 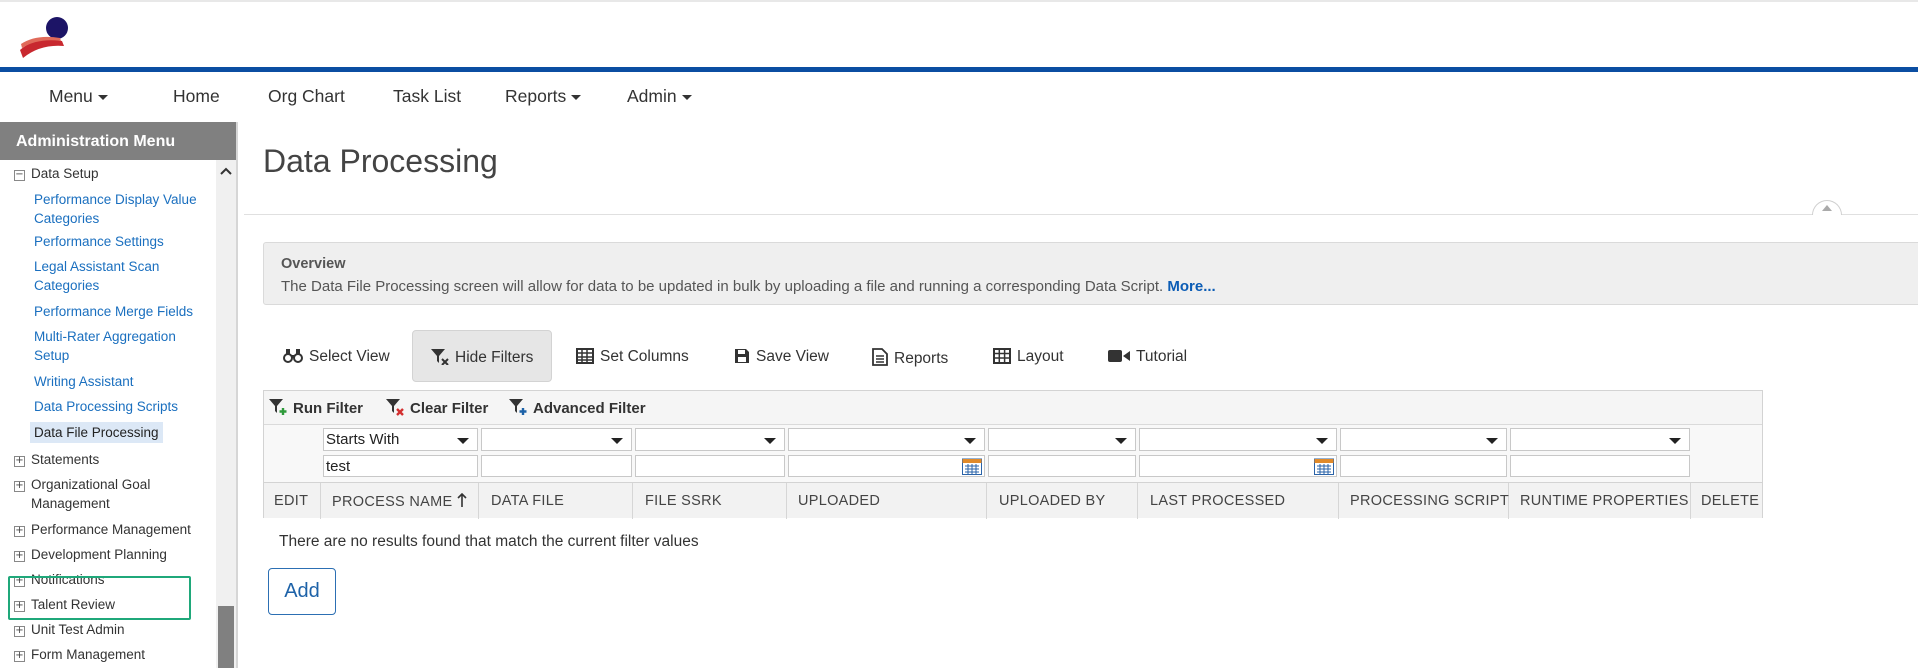 I want to click on nav-home: Home, so click(x=196, y=96).